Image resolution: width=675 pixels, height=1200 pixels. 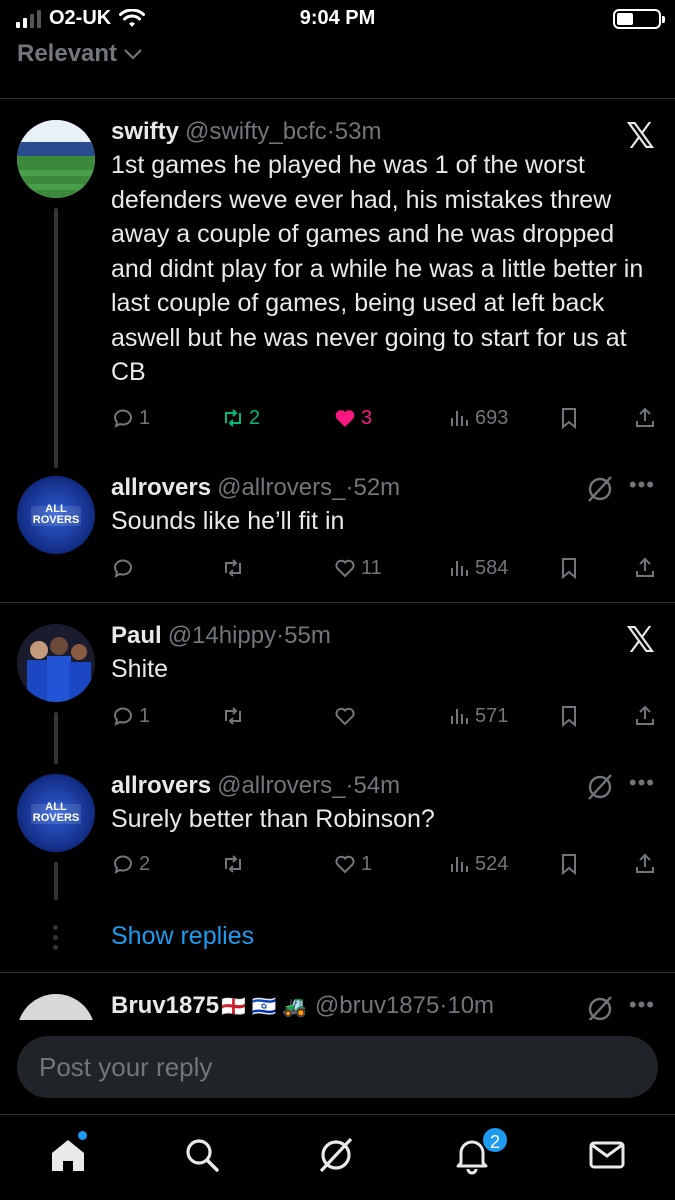 What do you see at coordinates (607, 1155) in the screenshot?
I see `messages-icon` at bounding box center [607, 1155].